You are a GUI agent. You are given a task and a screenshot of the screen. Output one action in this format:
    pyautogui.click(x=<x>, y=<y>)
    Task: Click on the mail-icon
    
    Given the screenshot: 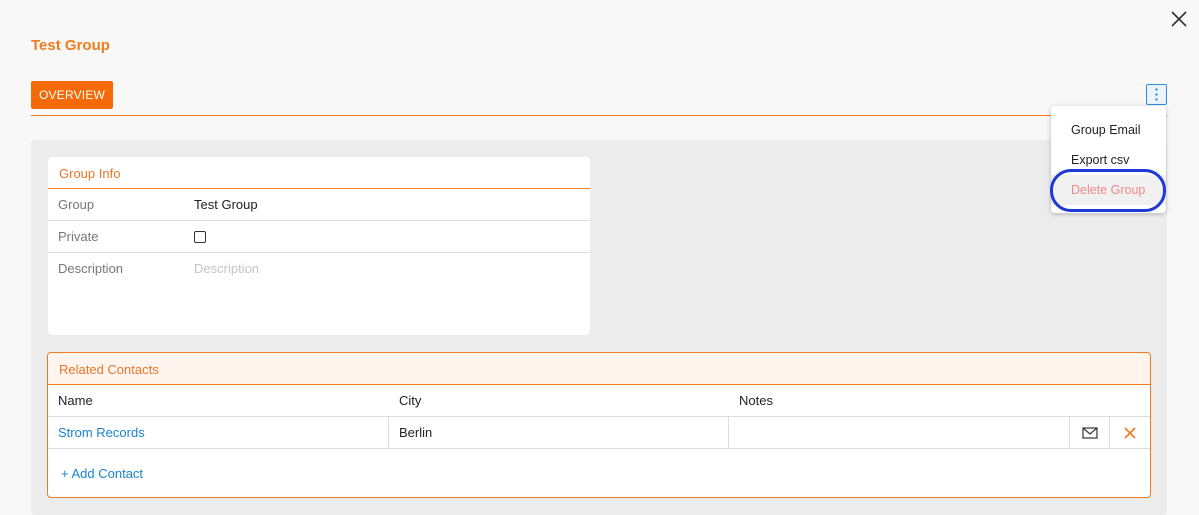 What is the action you would take?
    pyautogui.click(x=1089, y=432)
    